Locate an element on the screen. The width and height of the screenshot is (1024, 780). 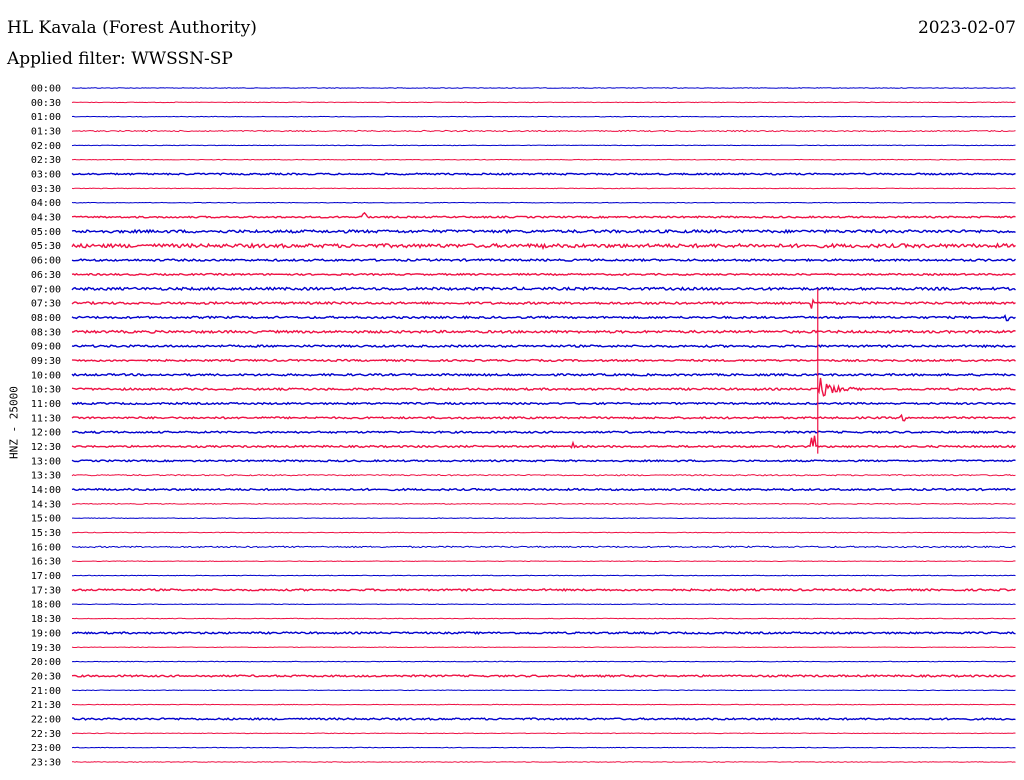
time-tick-label: 02:30 is located at coordinates (46, 160).